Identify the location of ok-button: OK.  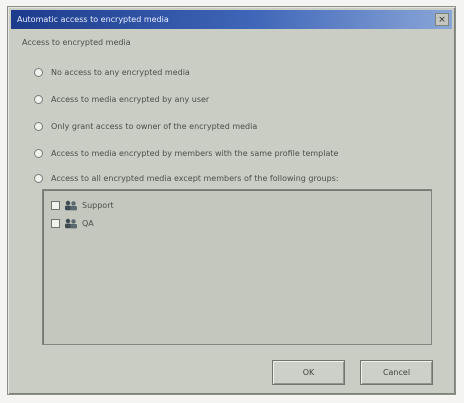
(308, 372).